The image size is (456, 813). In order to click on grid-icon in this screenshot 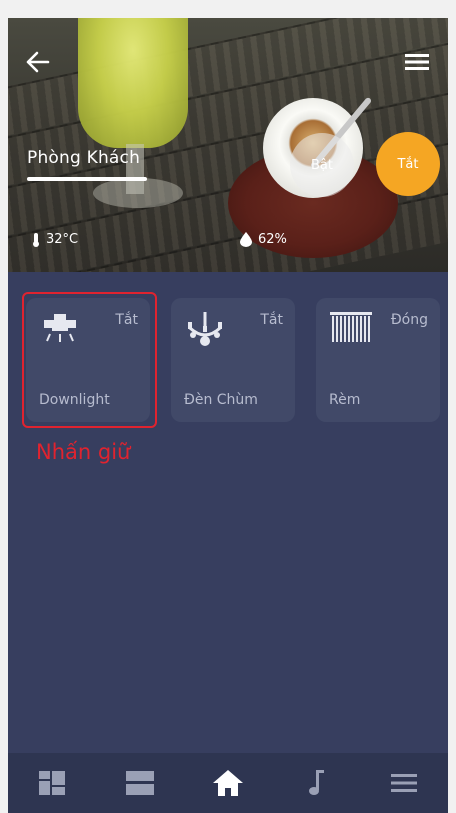, I will do `click(52, 783)`.